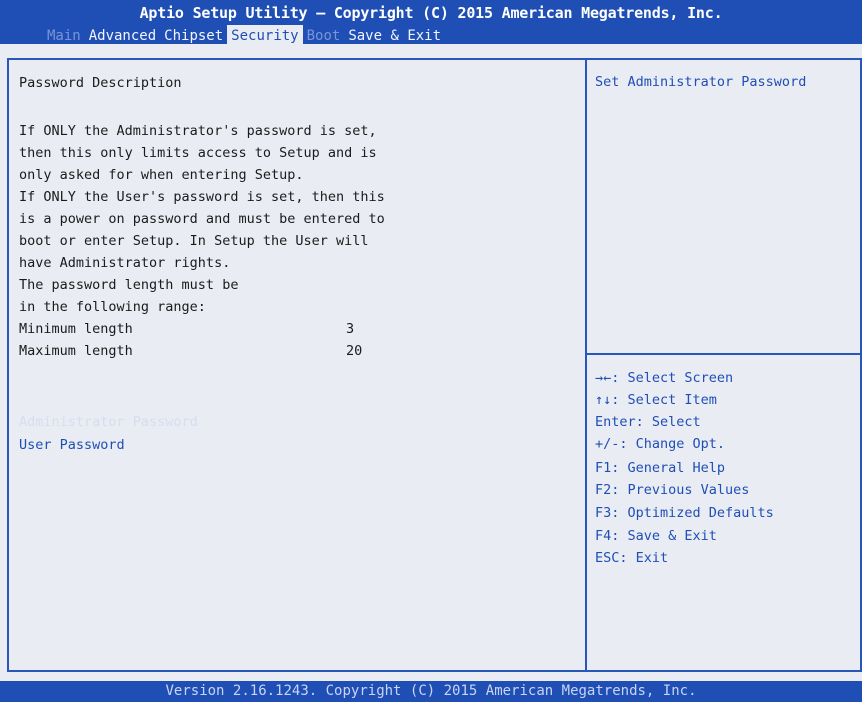  I want to click on user-password-item: User Password, so click(72, 445).